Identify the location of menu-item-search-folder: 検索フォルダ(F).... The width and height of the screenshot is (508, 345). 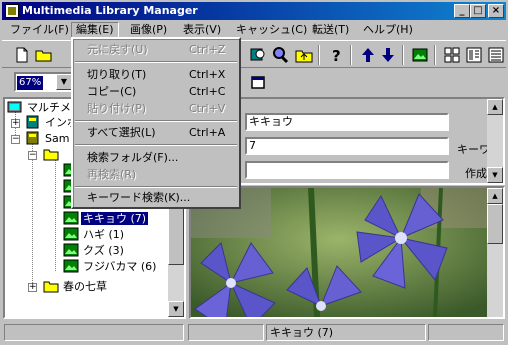
(156, 157).